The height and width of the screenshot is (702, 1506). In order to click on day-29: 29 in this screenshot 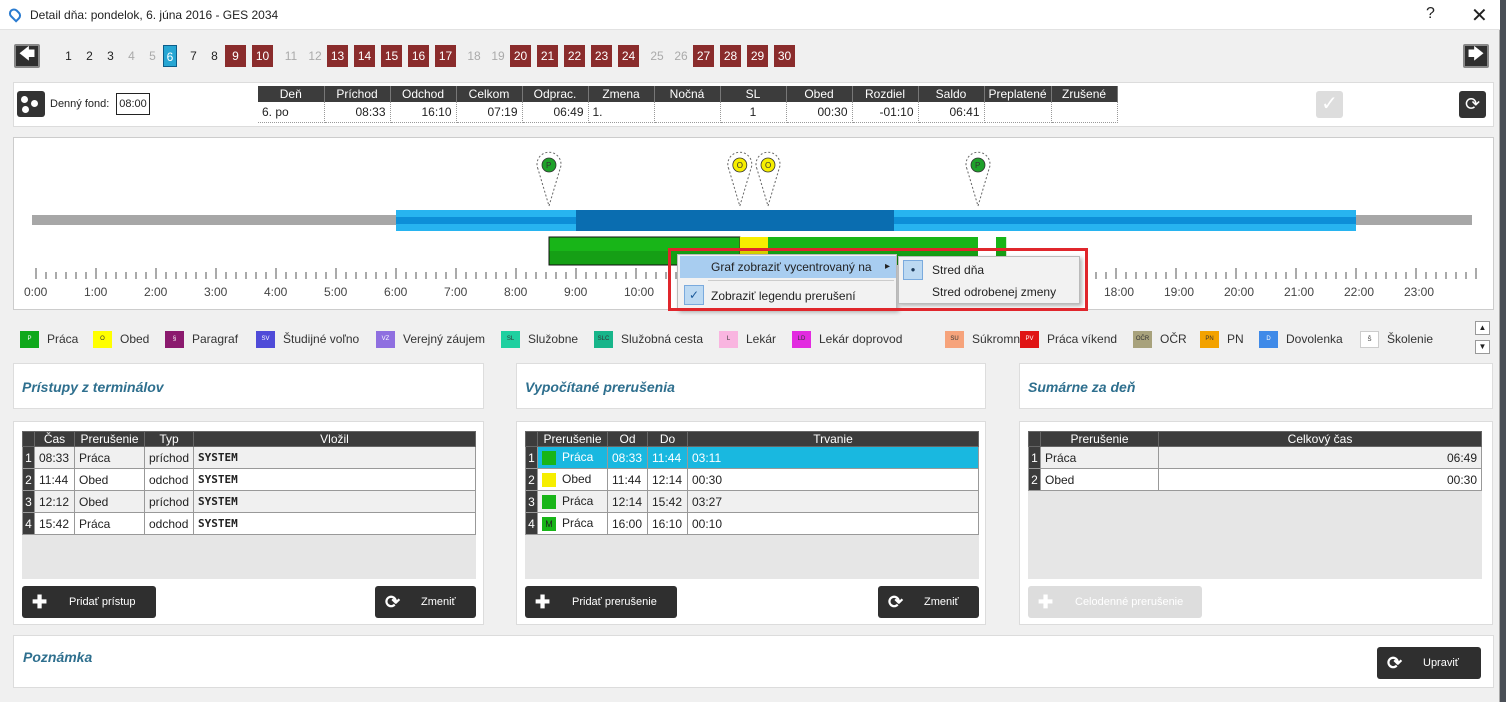, I will do `click(757, 56)`.